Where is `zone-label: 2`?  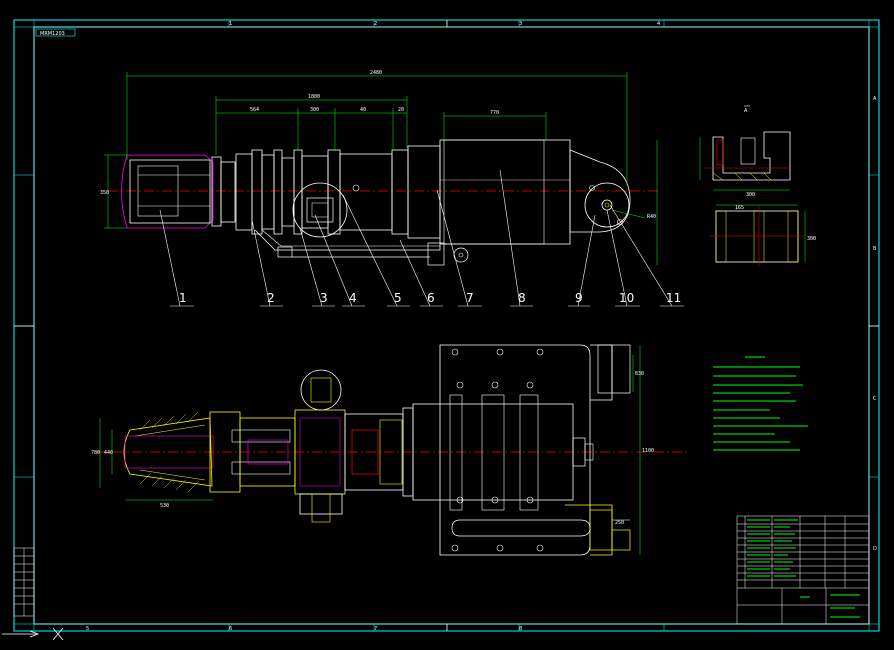 zone-label: 2 is located at coordinates (375, 24).